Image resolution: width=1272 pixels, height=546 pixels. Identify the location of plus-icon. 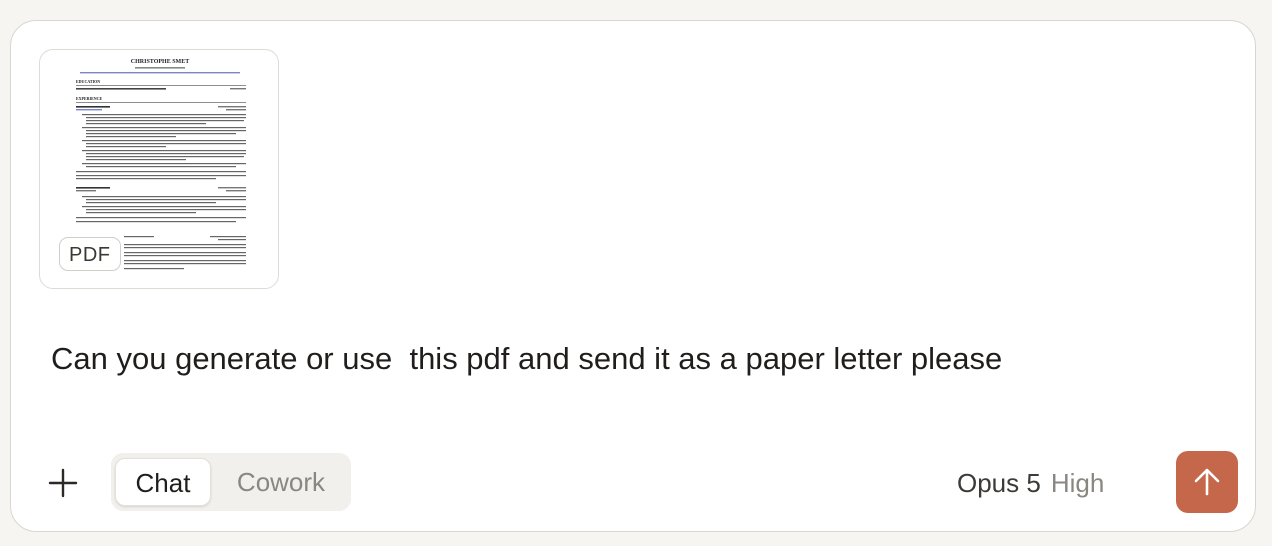
(63, 483).